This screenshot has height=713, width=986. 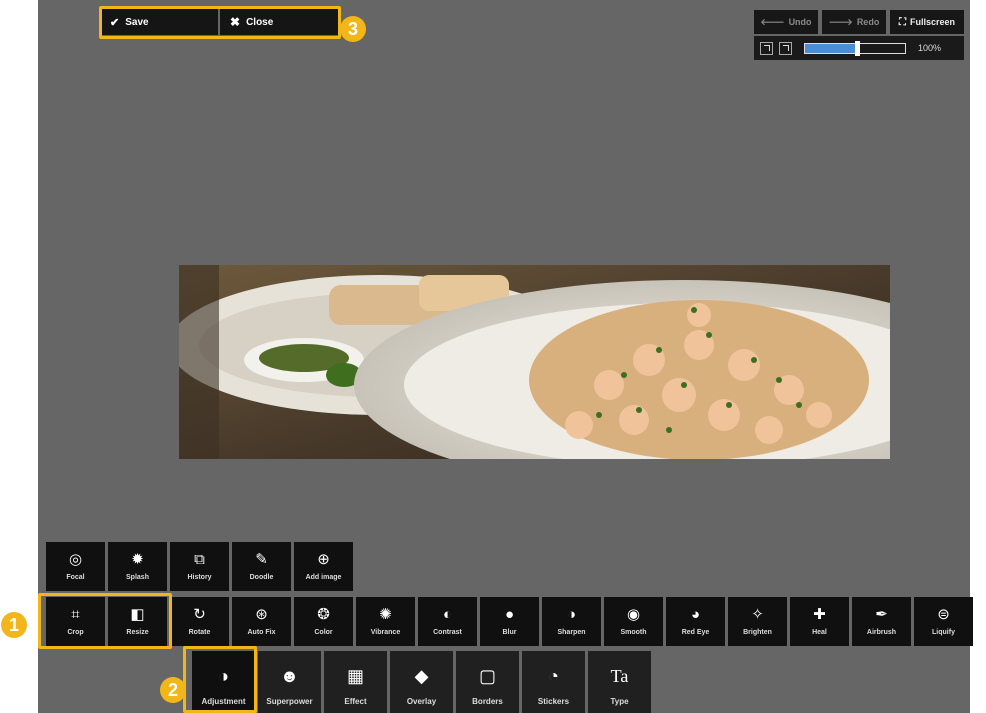 I want to click on tool-stickers: ◔ Stickers, so click(x=553, y=682).